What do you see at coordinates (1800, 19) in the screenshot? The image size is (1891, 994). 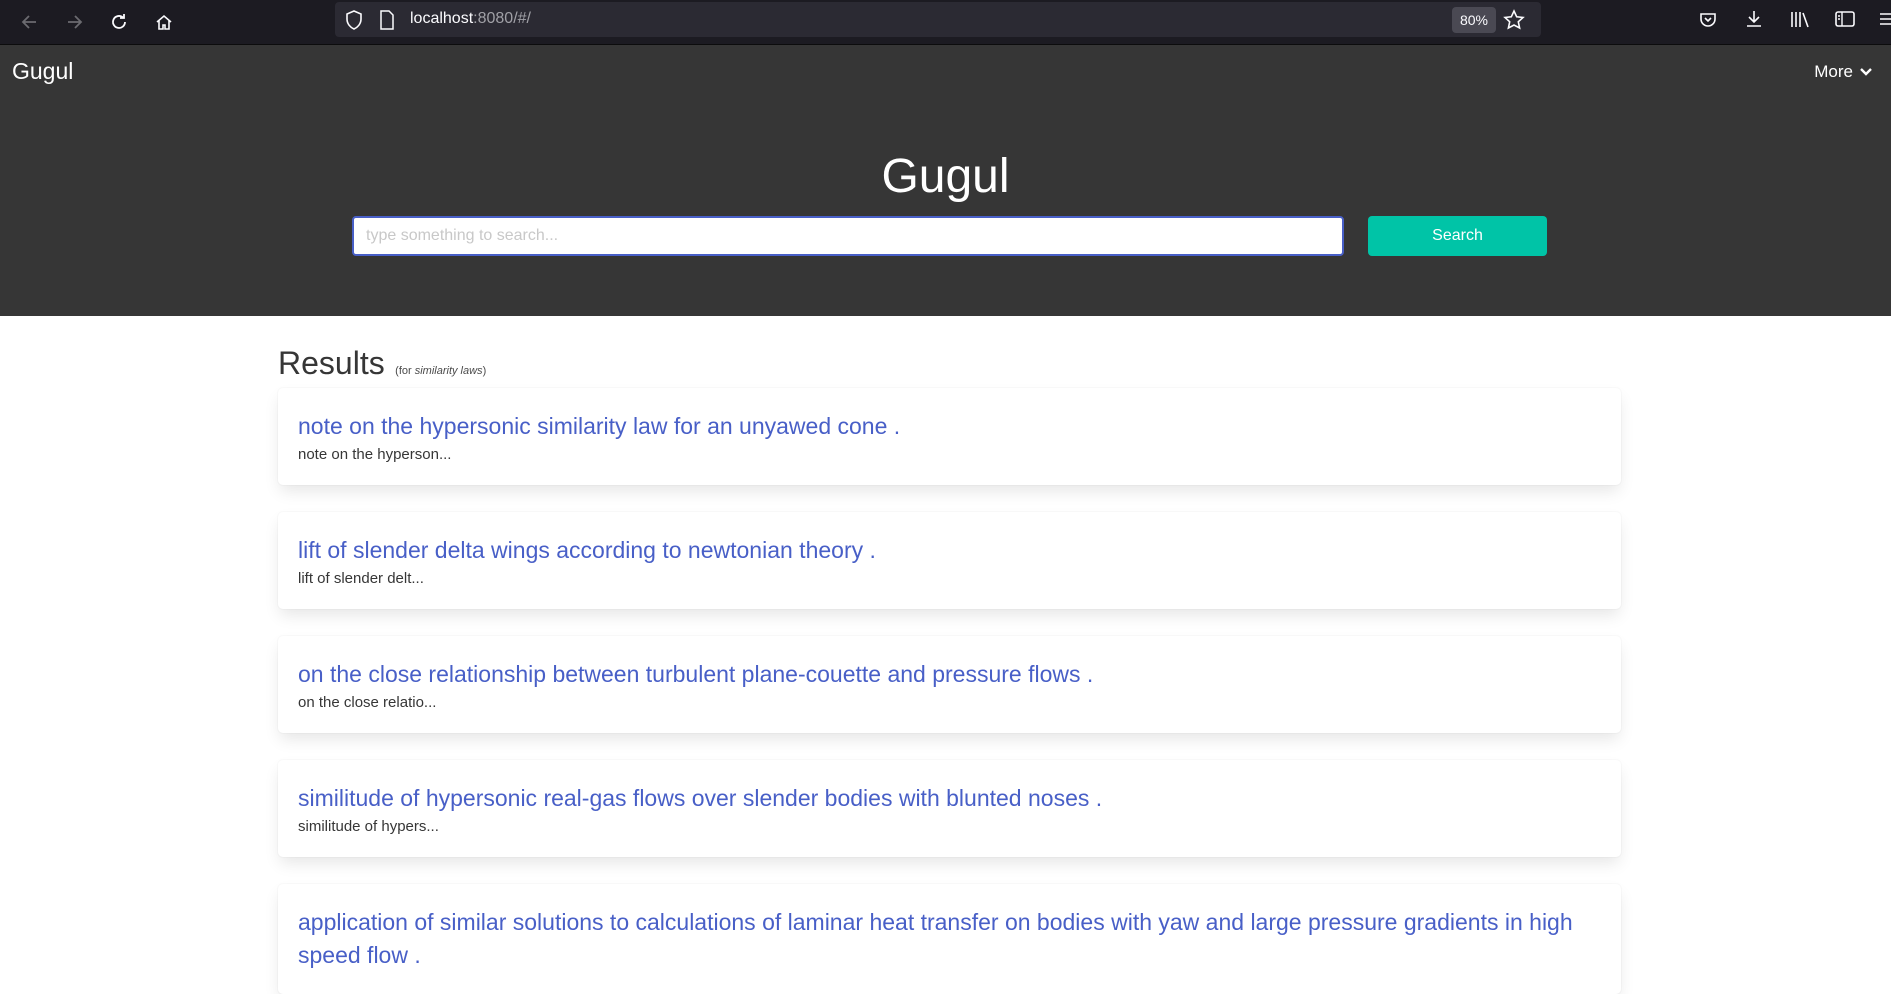 I see `library-icon` at bounding box center [1800, 19].